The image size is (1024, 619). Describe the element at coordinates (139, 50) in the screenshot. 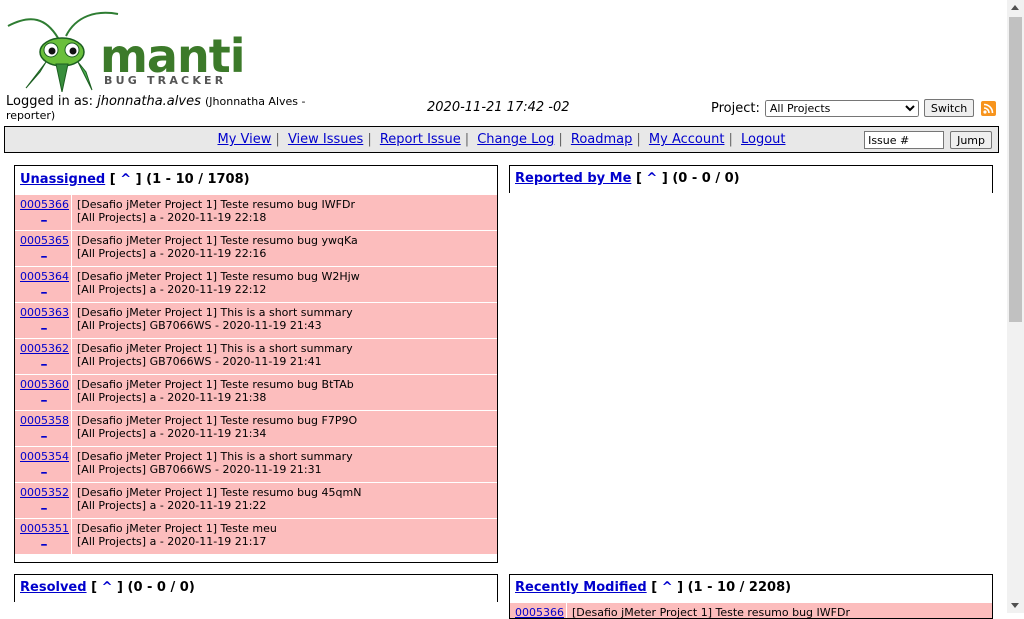

I see `mantis-logo: mantis BUG TRACKER` at that location.